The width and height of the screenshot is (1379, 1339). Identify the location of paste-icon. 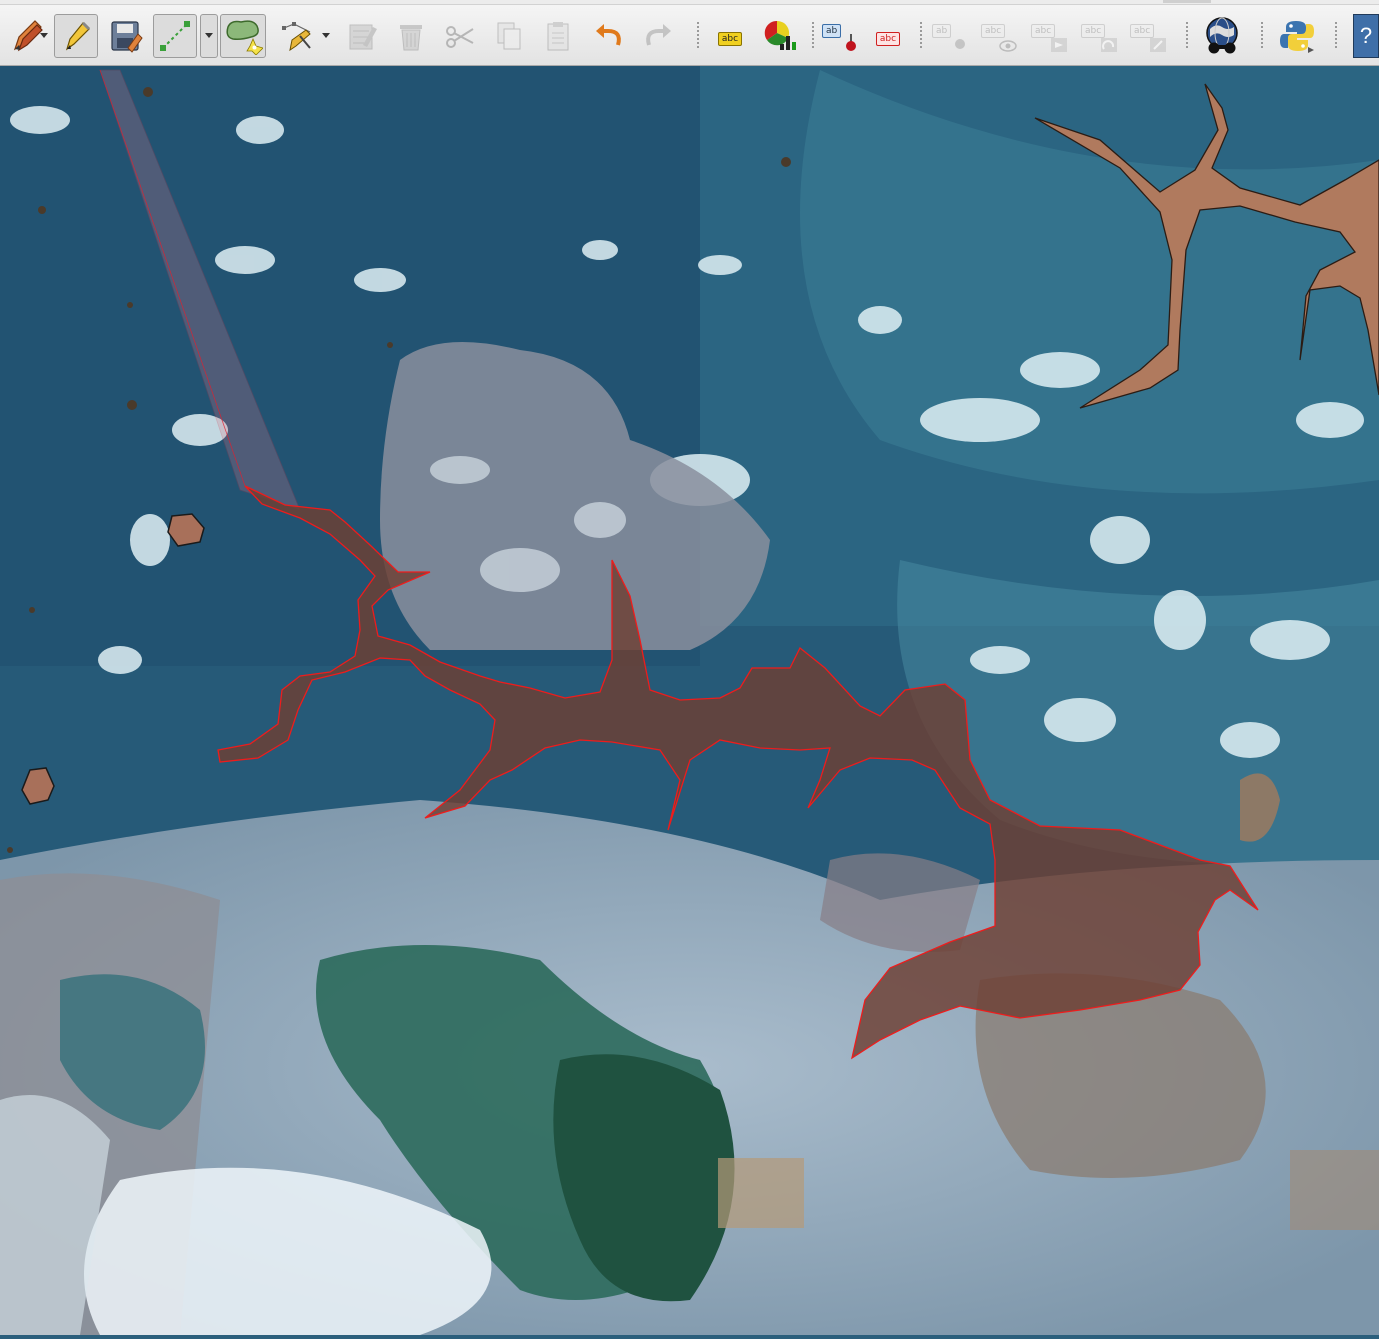
(558, 36).